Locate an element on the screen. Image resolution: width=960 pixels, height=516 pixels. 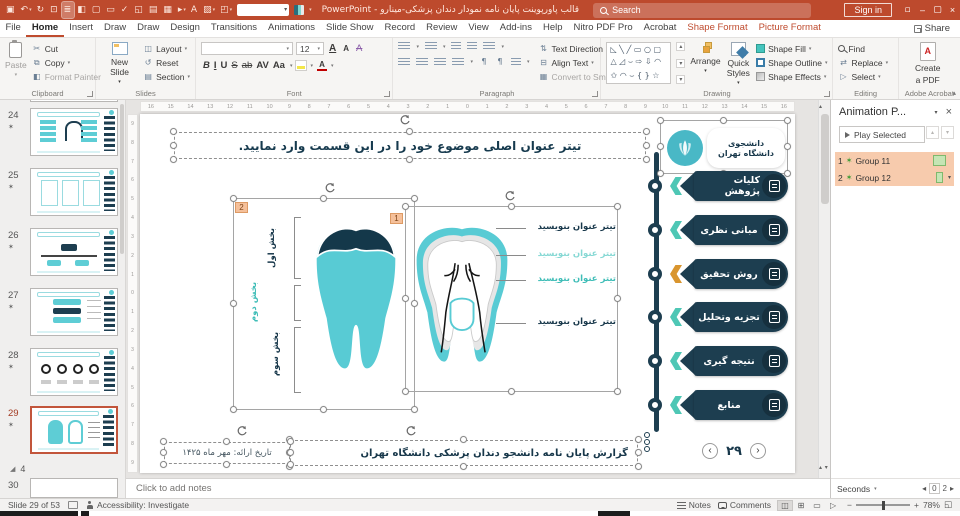
fit-to-window-icon: ◱ is located at coordinates (948, 505).